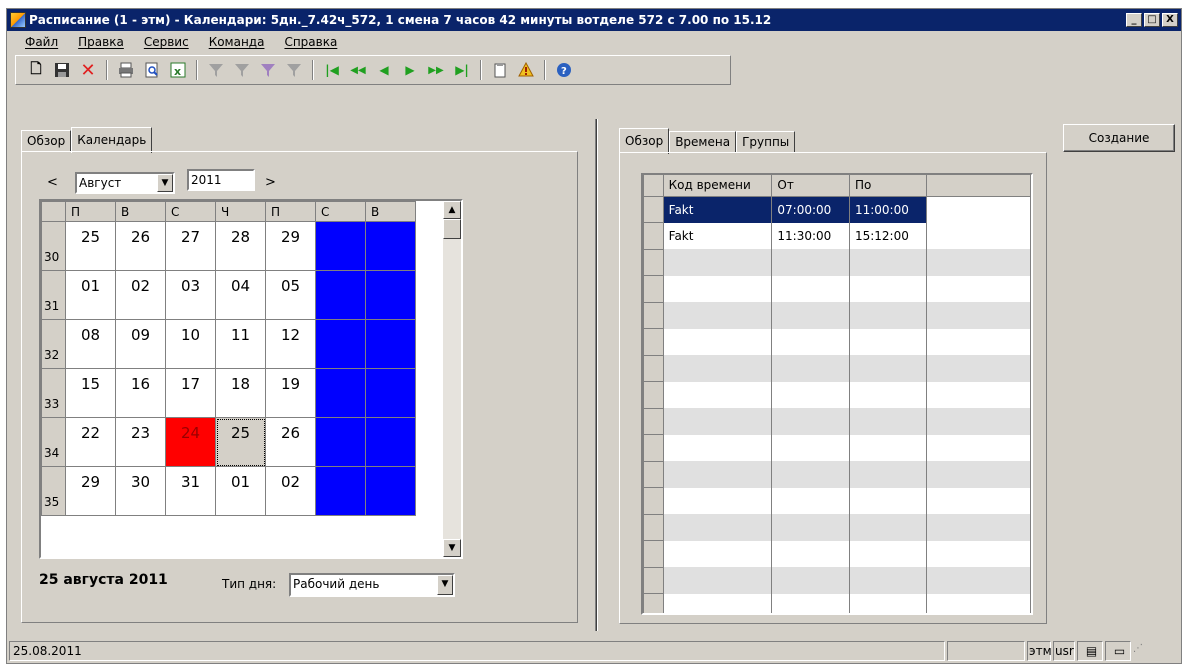  Describe the element at coordinates (237, 42) in the screenshot. I see `menu-command: Команда` at that location.